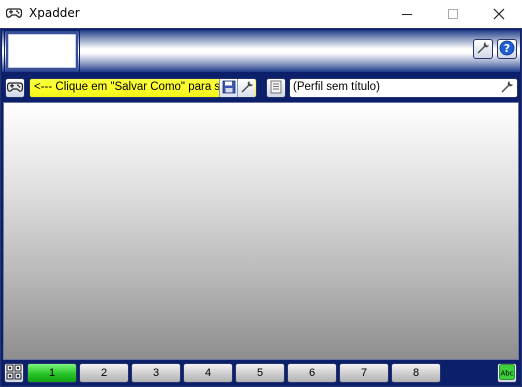 The image size is (522, 387). I want to click on save-as-button, so click(228, 88).